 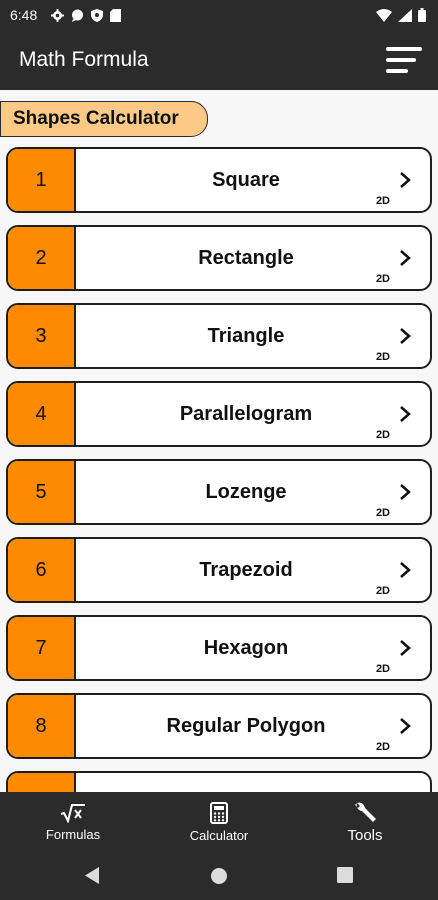 I want to click on wifi-icon, so click(x=384, y=15).